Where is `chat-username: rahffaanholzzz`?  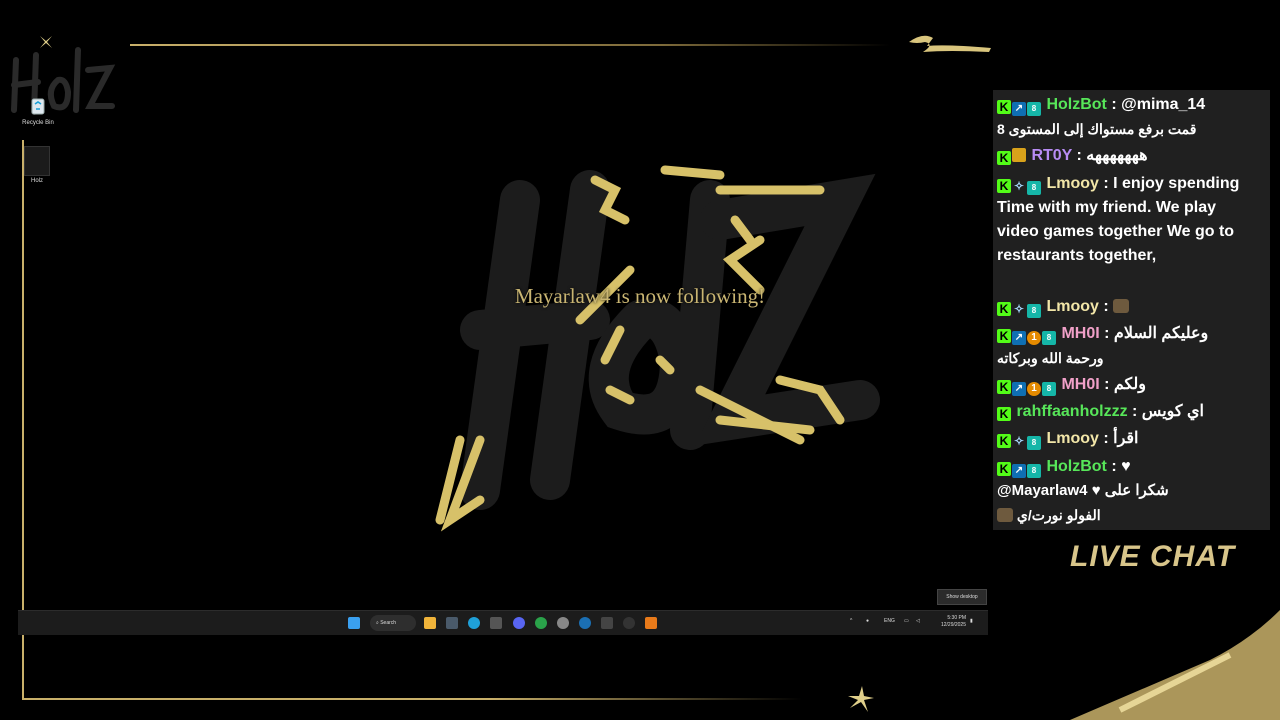
chat-username: rahffaanholzzz is located at coordinates (1072, 411).